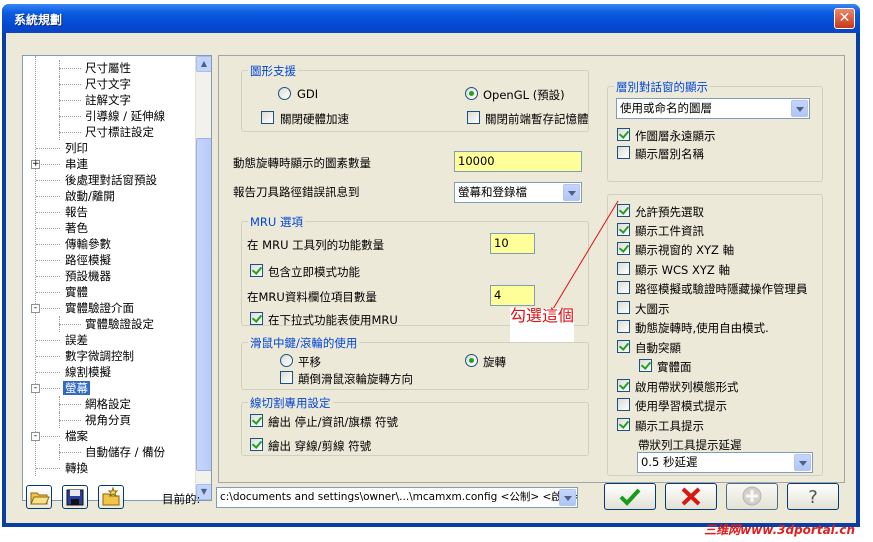 Image resolution: width=873 pixels, height=542 pixels. I want to click on tree-item: 註解文字, so click(108, 100).